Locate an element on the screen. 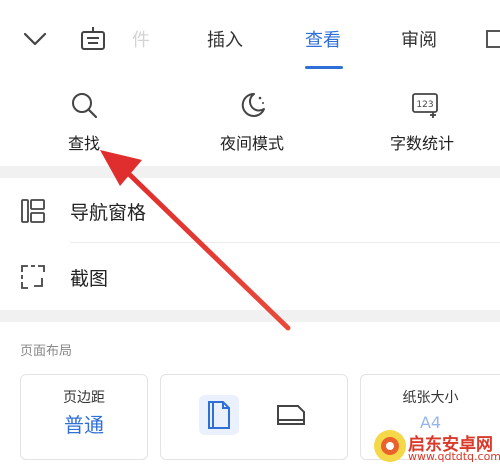  svg-text: 123 is located at coordinates (424, 105).